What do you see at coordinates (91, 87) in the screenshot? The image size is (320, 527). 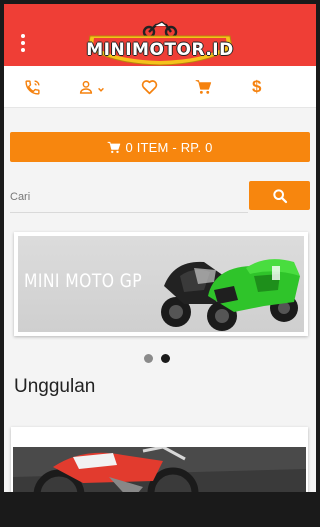 I see `user-icon` at bounding box center [91, 87].